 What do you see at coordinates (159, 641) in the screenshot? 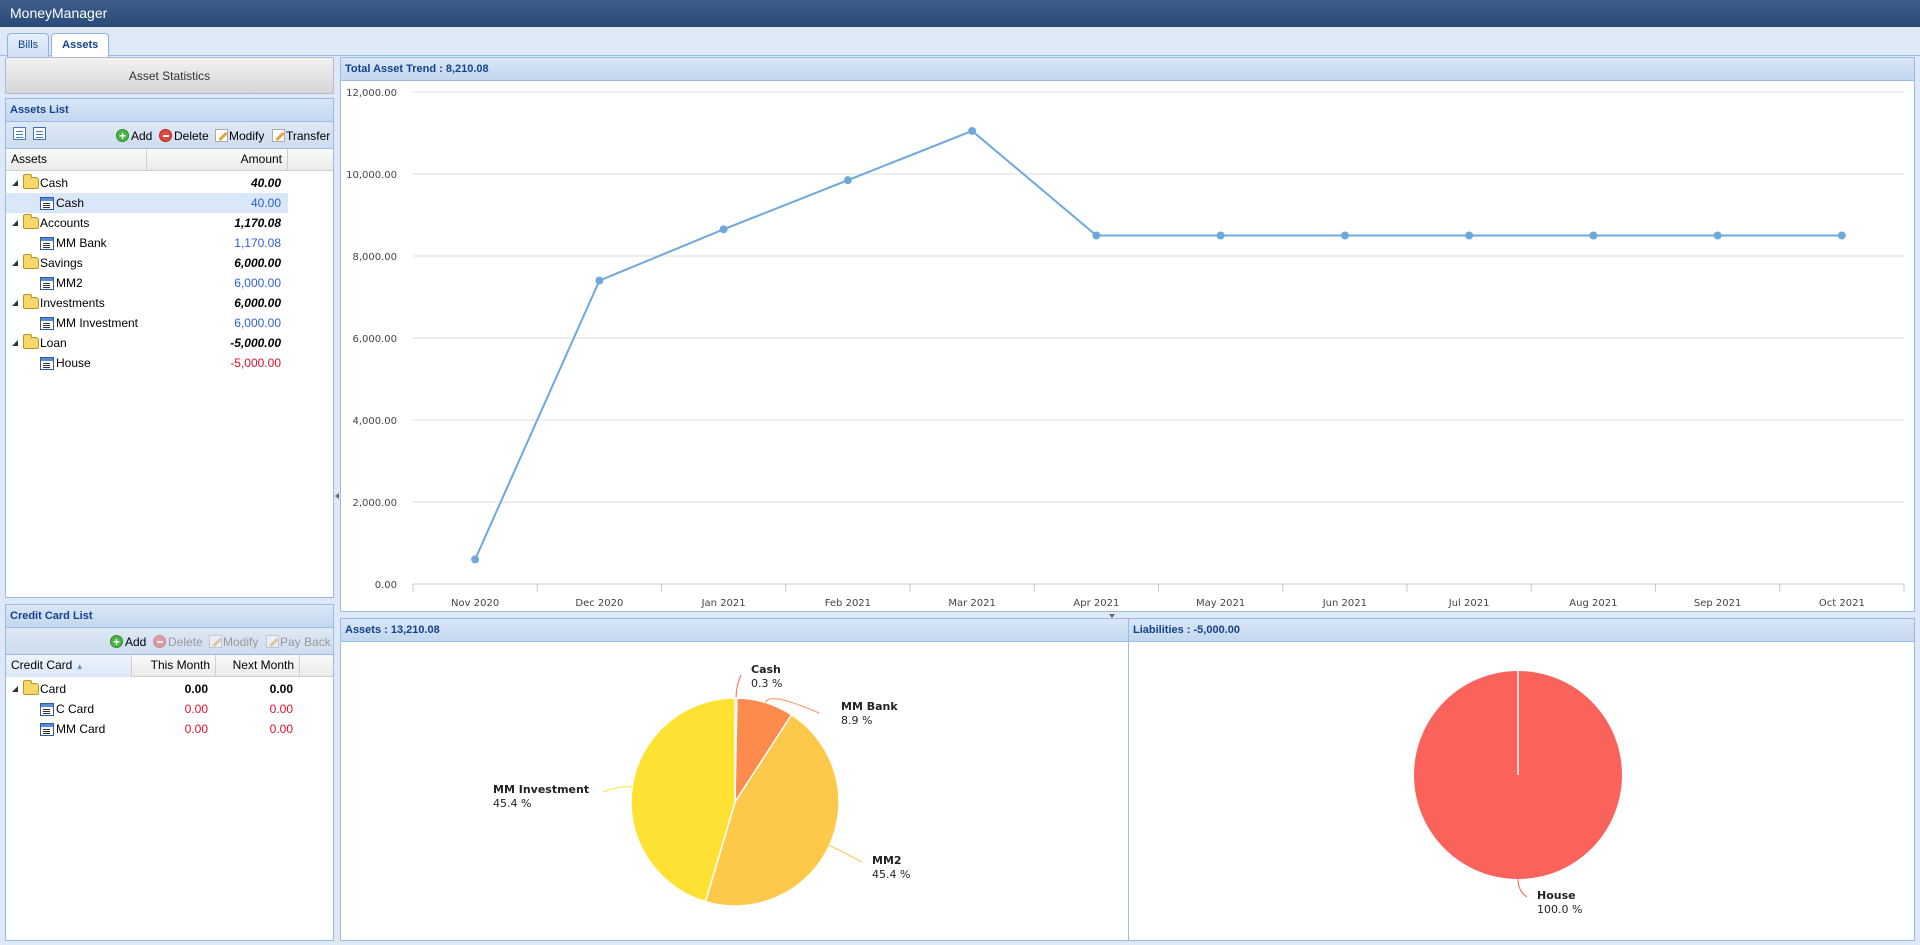
I see `delete-icon` at bounding box center [159, 641].